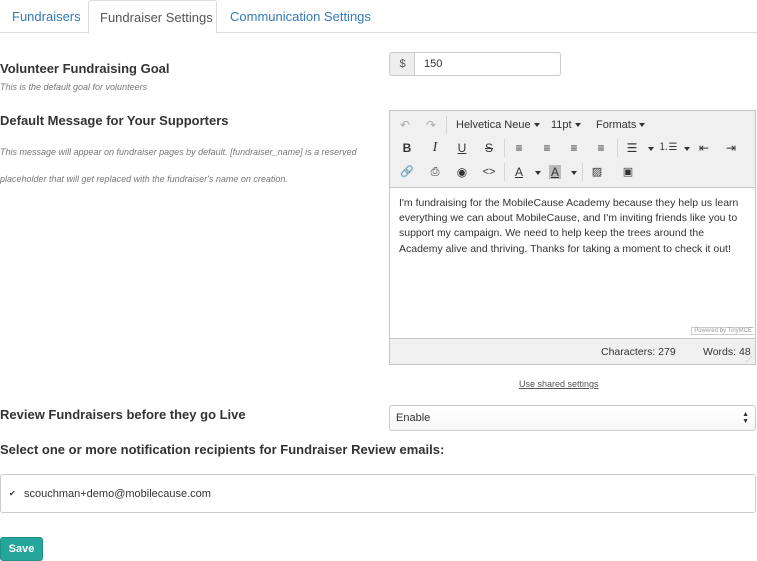  Describe the element at coordinates (572, 418) in the screenshot. I see `review-select: Enable ▲ ▼` at that location.